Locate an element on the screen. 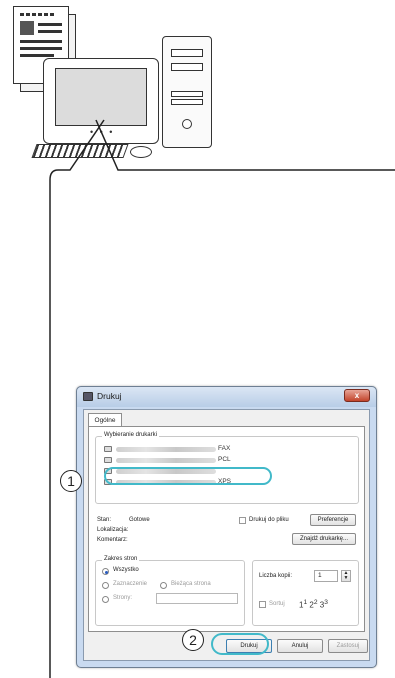 This screenshot has width=395, height=678. print-to-file-checkbox is located at coordinates (242, 520).